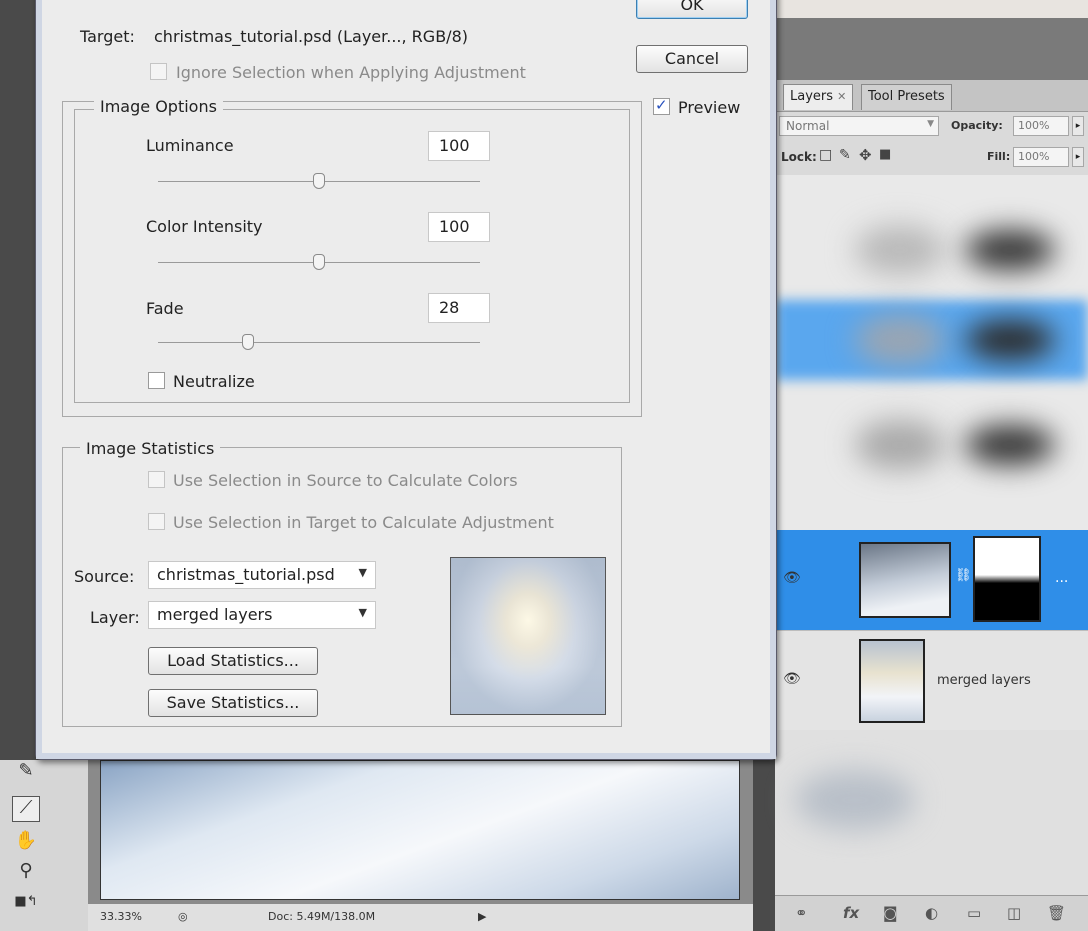 Image resolution: width=1088 pixels, height=931 pixels. What do you see at coordinates (459, 146) in the screenshot?
I see `luminance-input: 100` at bounding box center [459, 146].